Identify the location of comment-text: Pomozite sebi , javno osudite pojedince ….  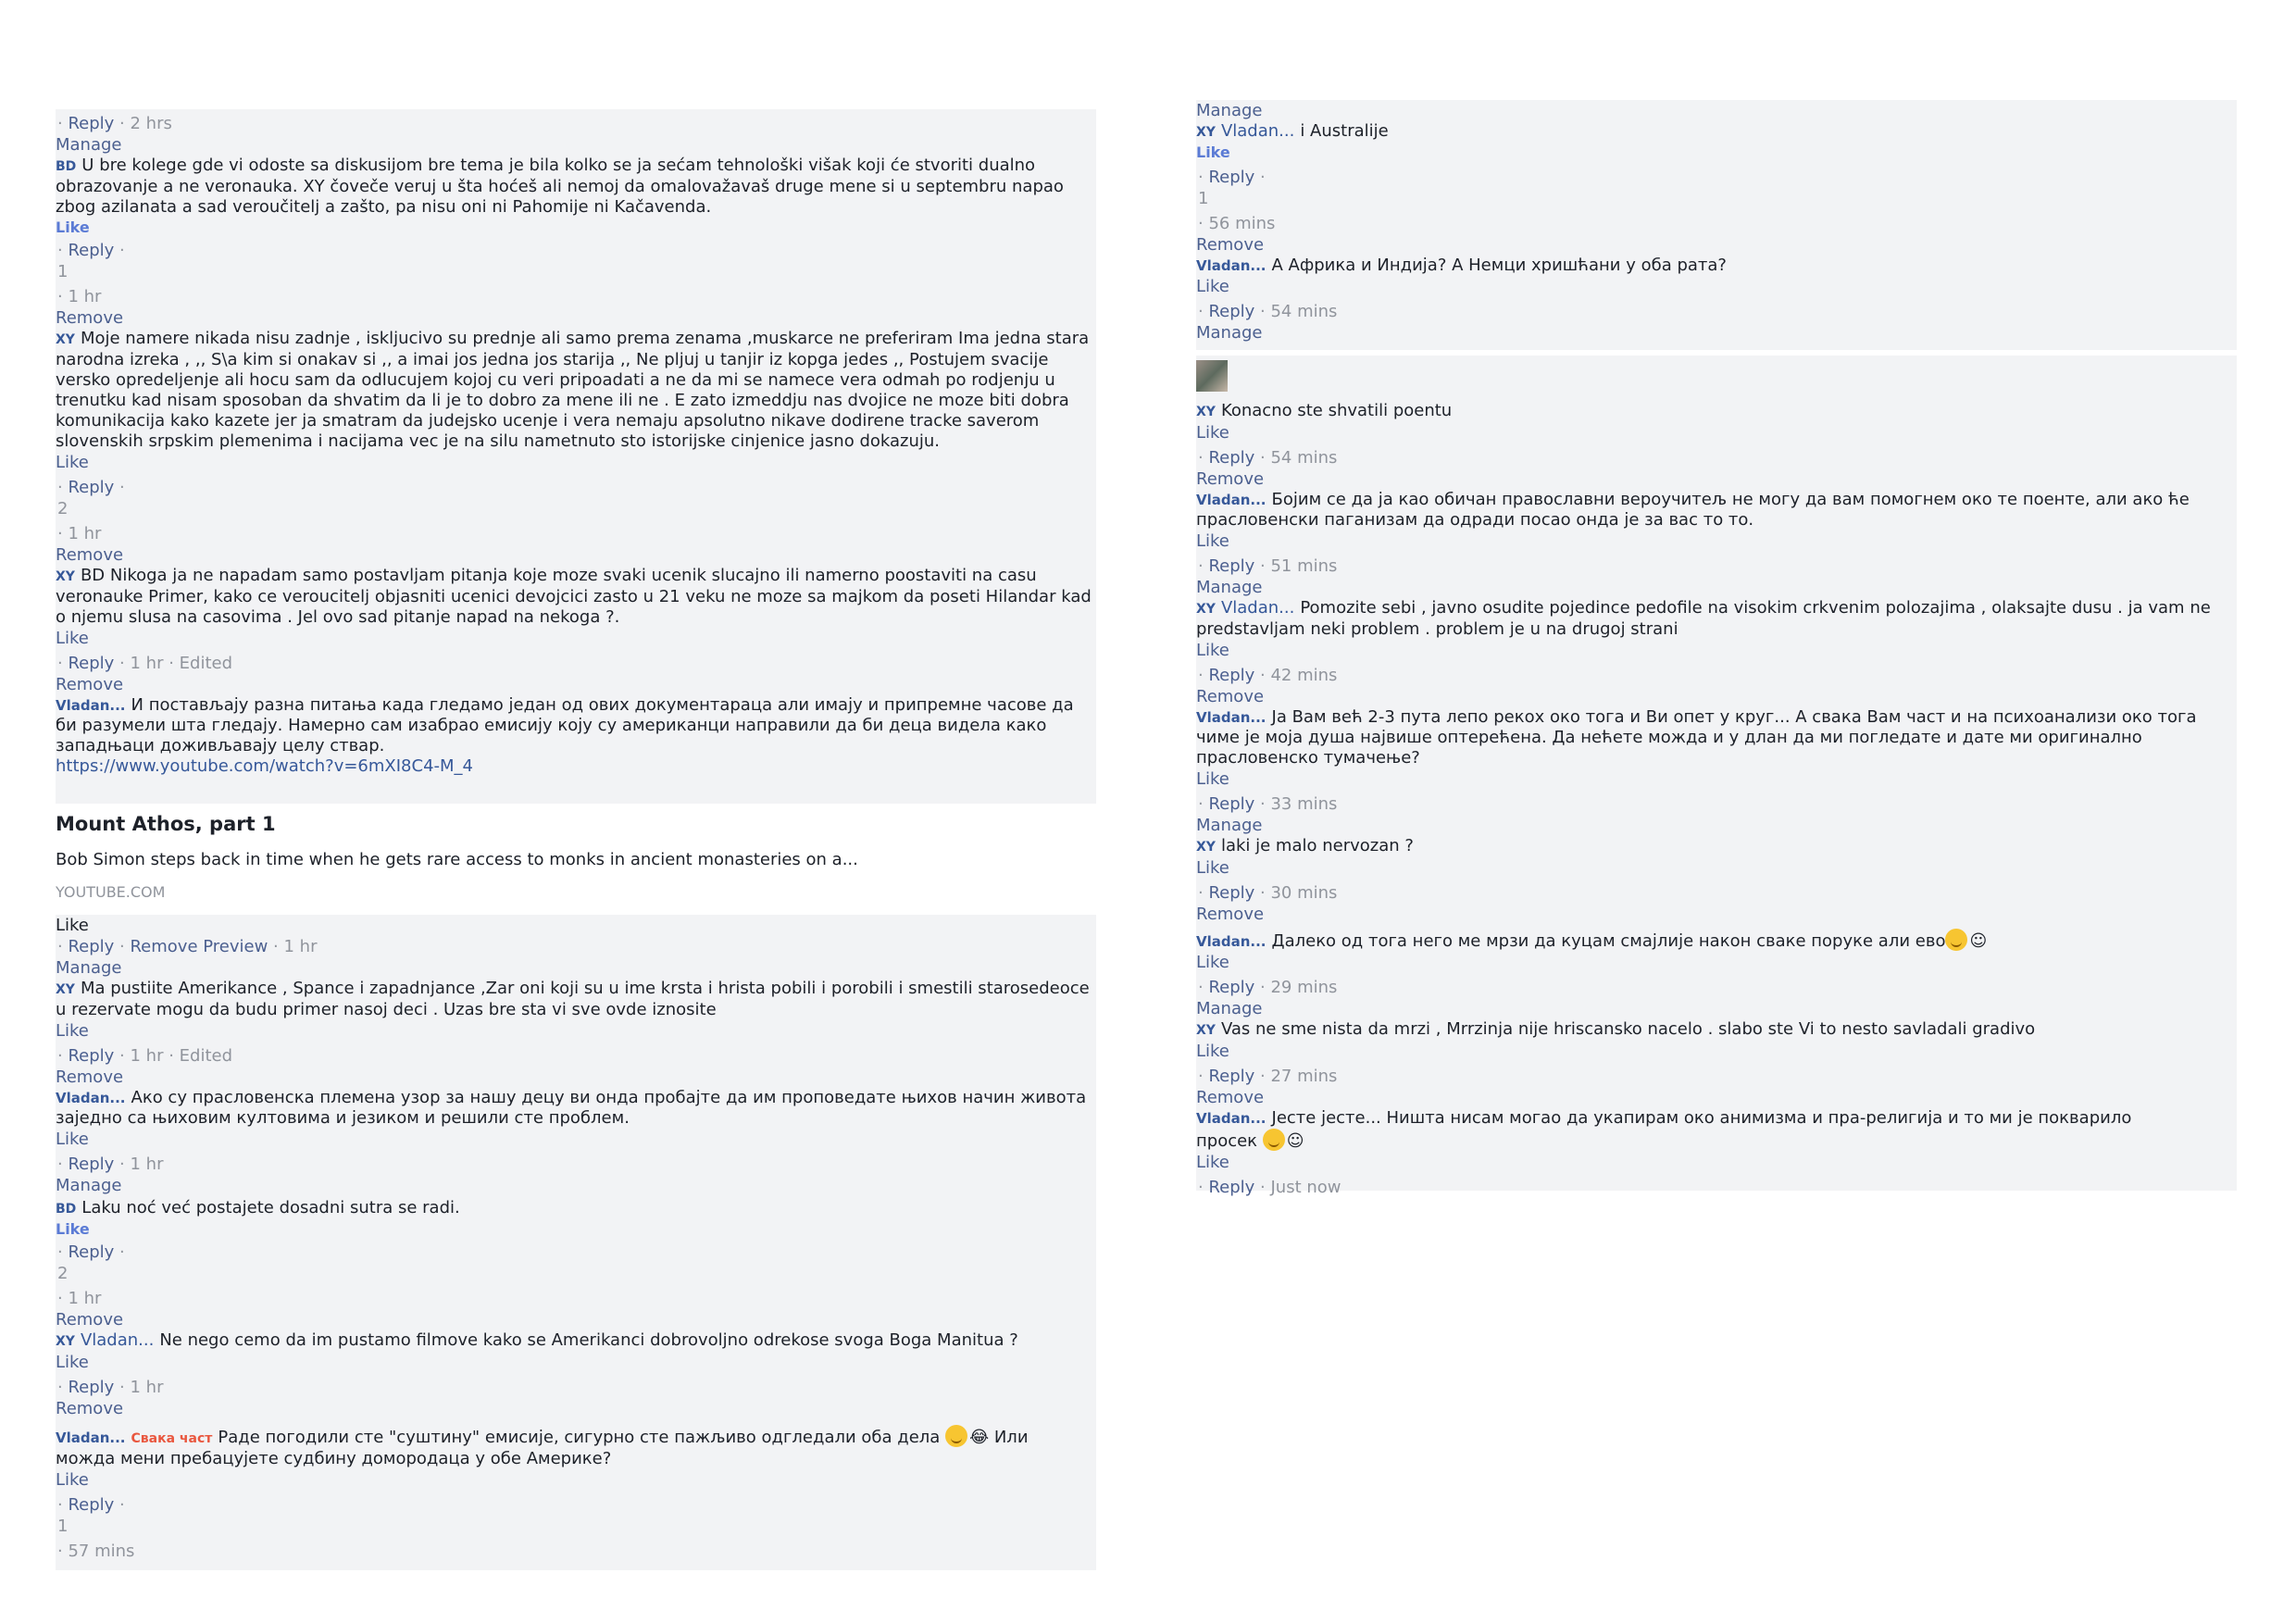
(1703, 618).